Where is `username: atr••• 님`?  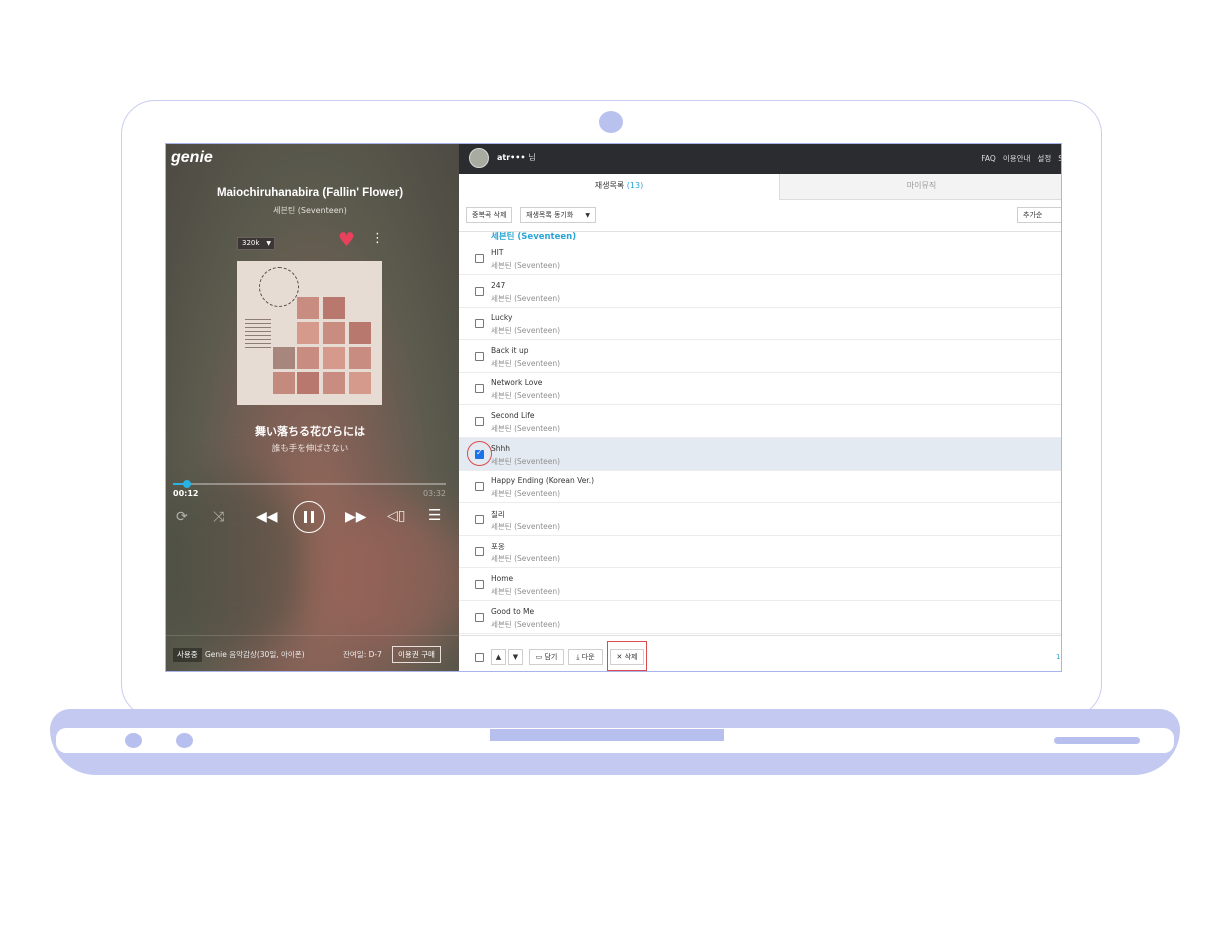 username: atr••• 님 is located at coordinates (516, 157).